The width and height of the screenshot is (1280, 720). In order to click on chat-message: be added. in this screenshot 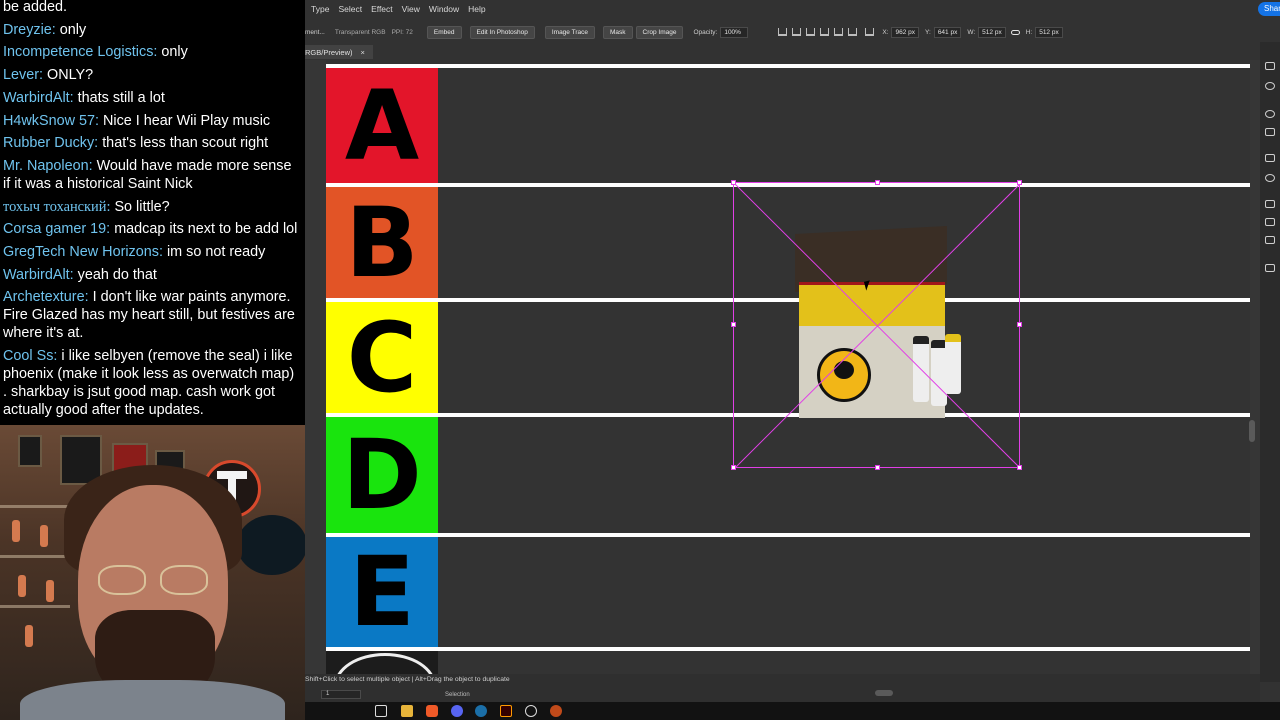, I will do `click(152, 8)`.